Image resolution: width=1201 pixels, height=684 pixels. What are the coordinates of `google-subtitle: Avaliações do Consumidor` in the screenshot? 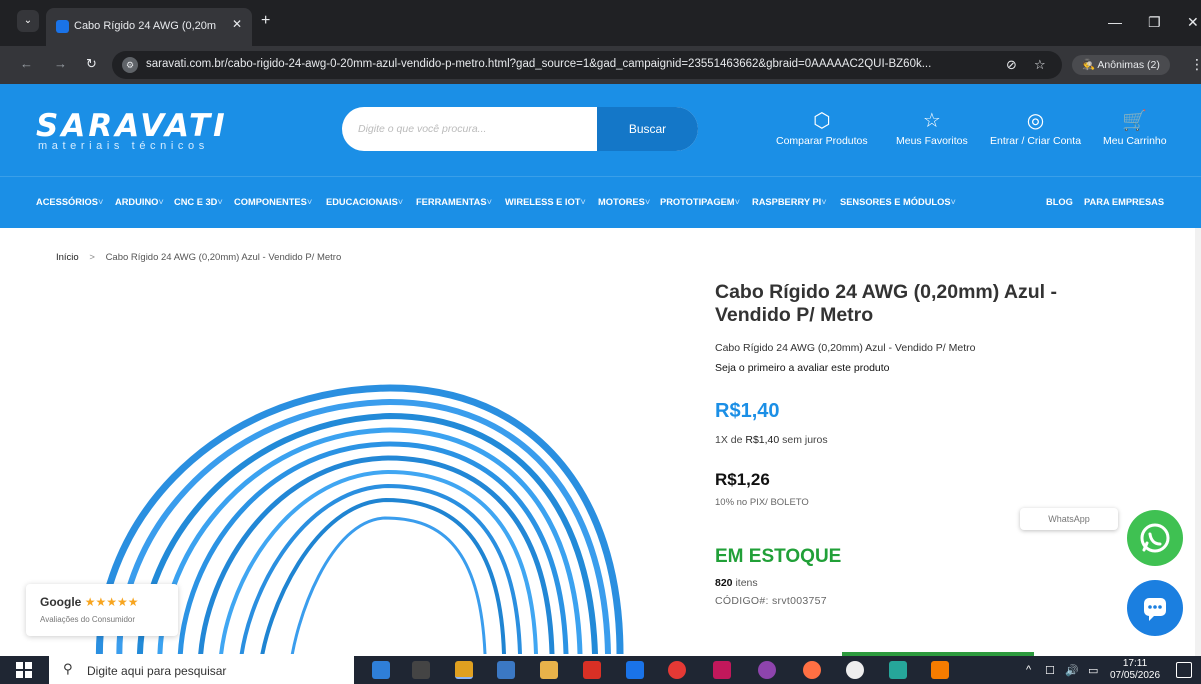 It's located at (88, 619).